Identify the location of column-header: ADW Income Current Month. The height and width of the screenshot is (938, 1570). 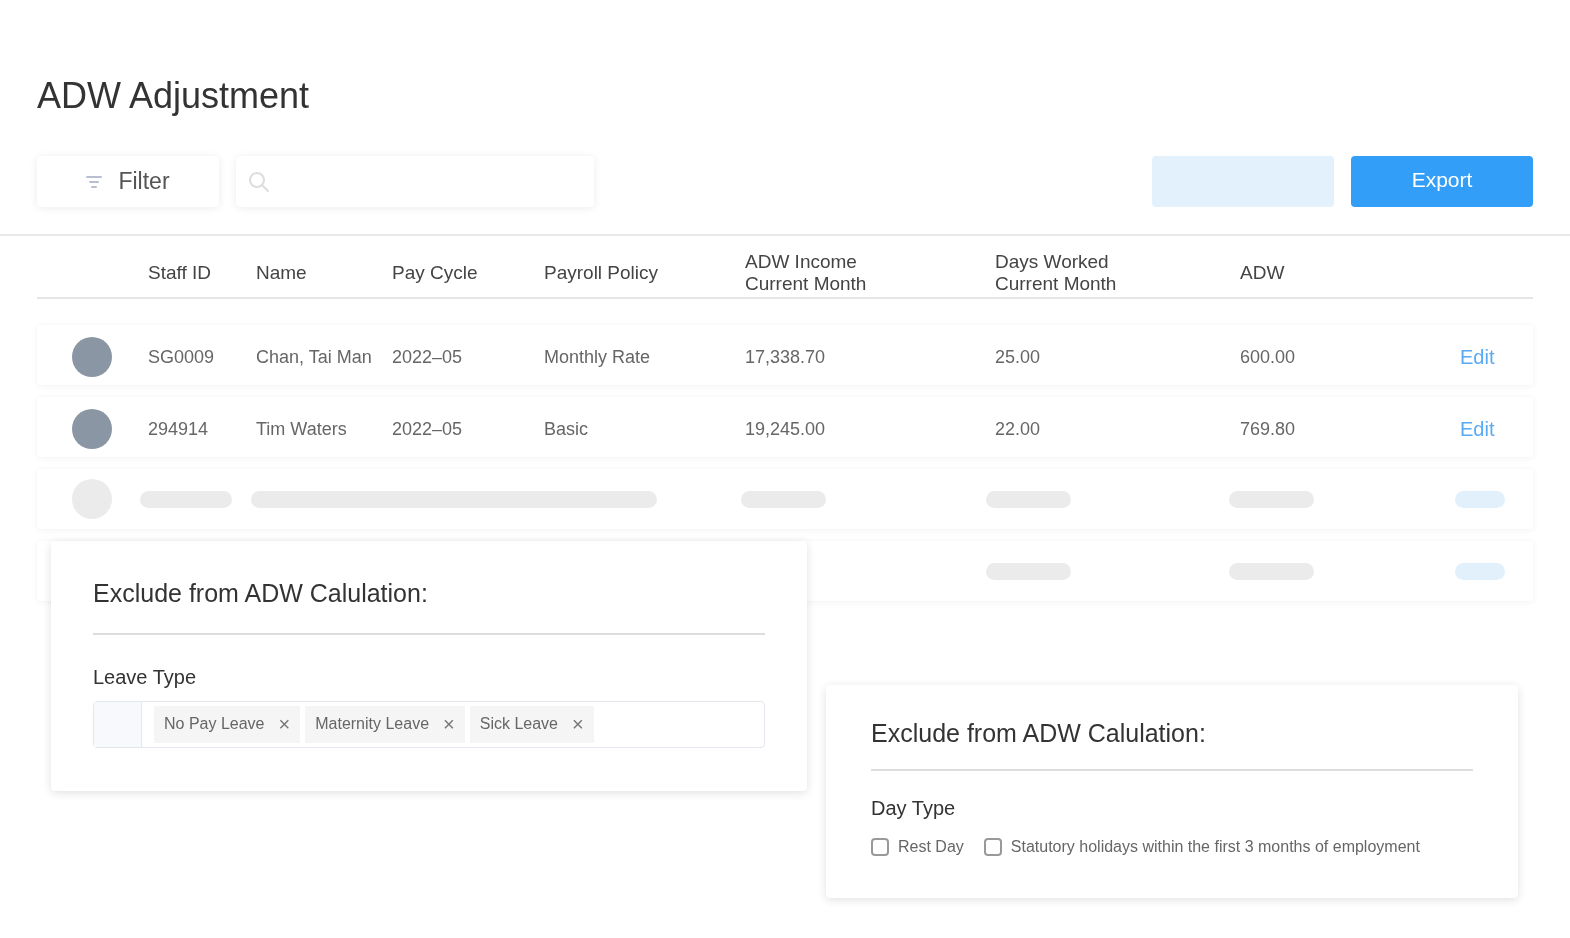
(806, 272).